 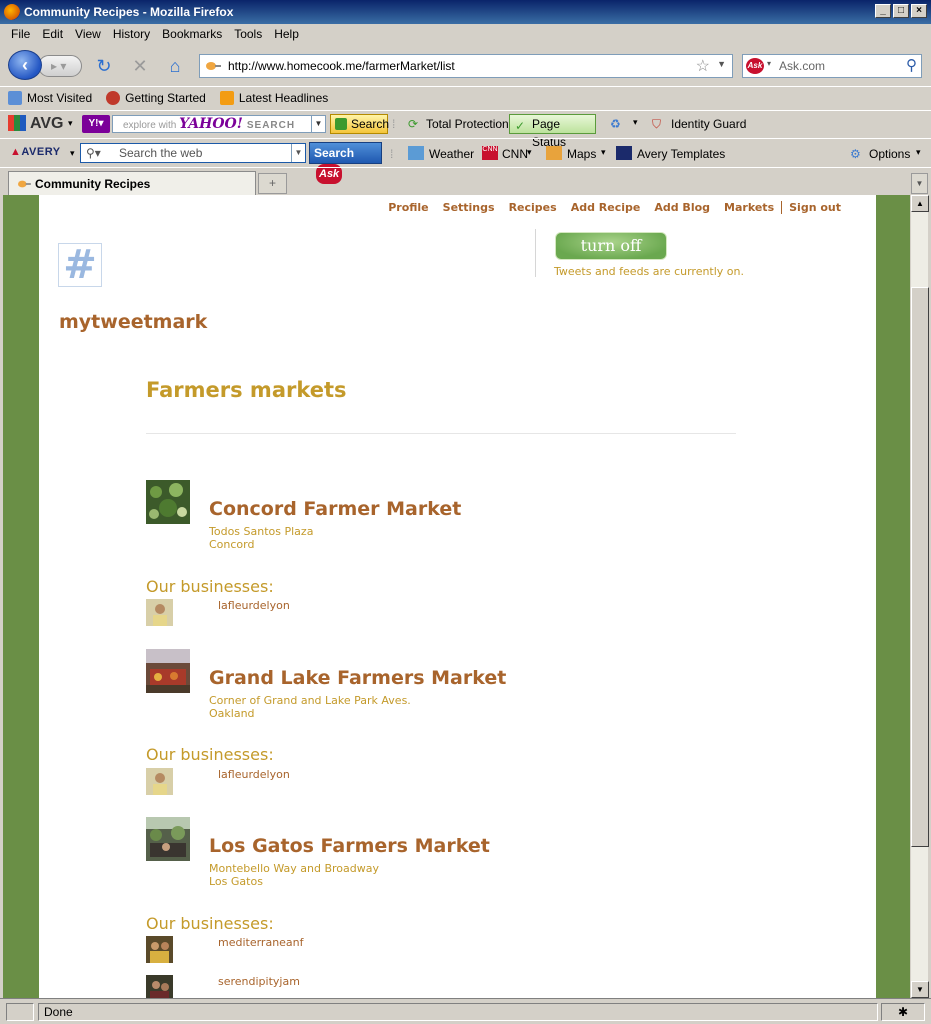 I want to click on window-title: Community Recipes - Mozilla Firefox, so click(x=129, y=12).